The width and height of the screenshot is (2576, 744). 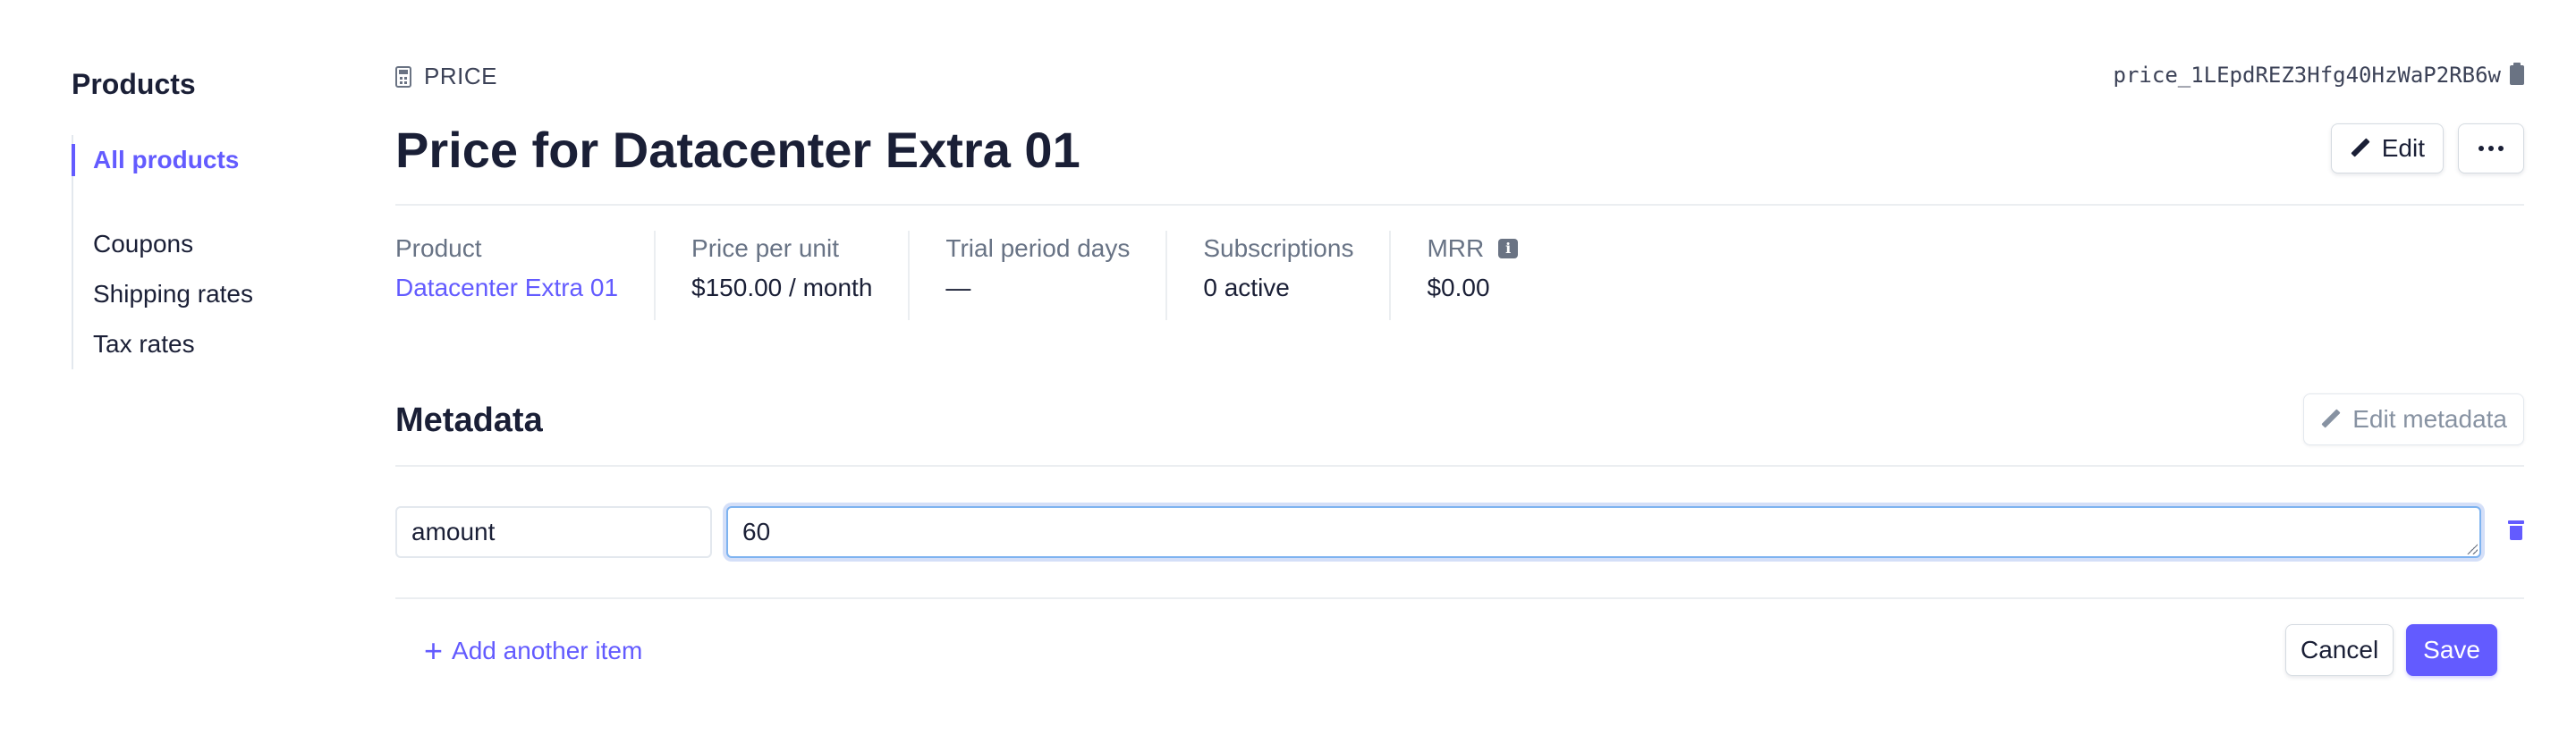 What do you see at coordinates (2339, 650) in the screenshot?
I see `cancel-button: Cancel` at bounding box center [2339, 650].